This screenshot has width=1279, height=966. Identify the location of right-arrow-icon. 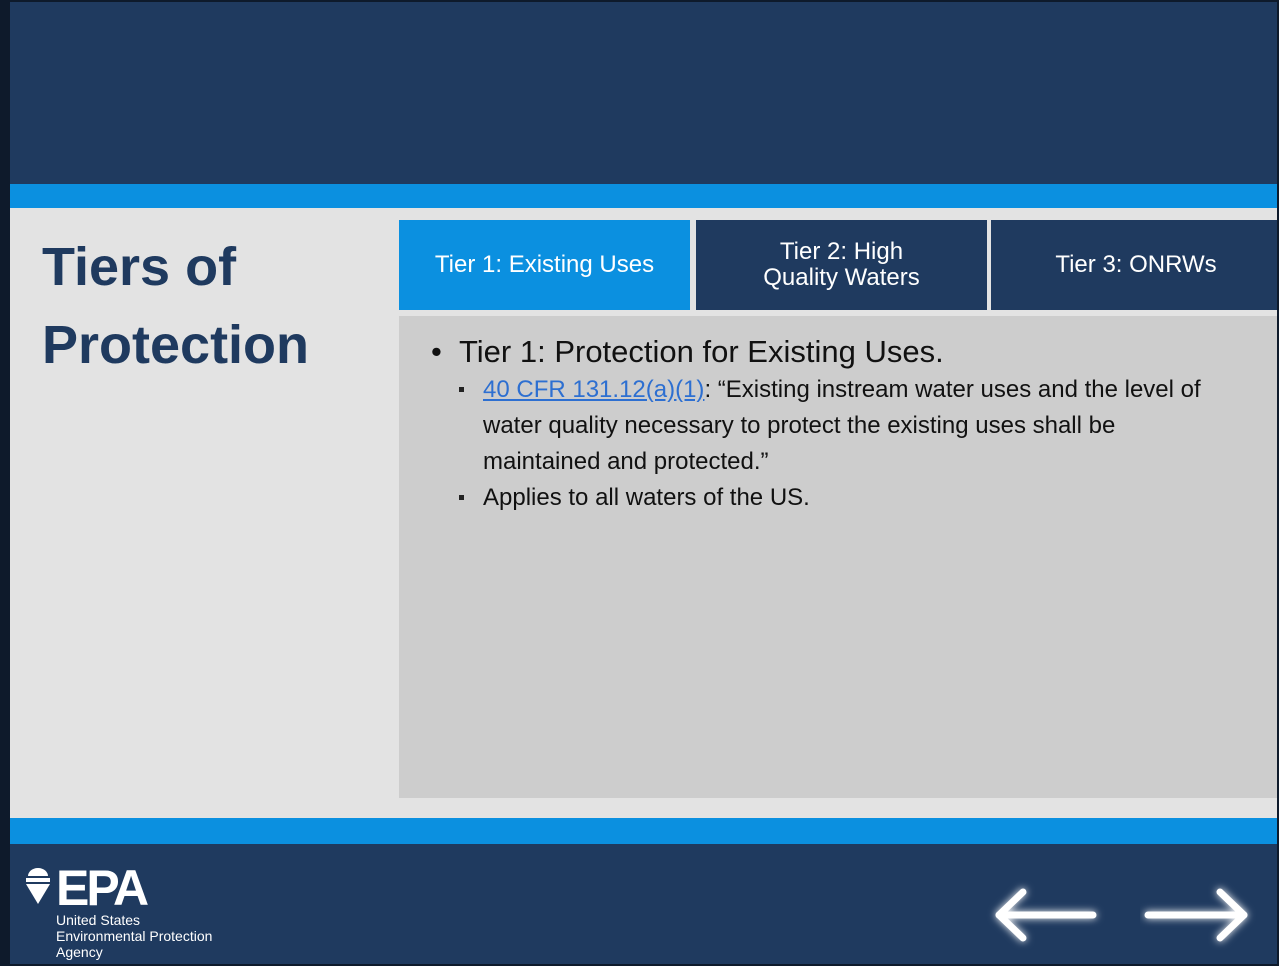
(1196, 915).